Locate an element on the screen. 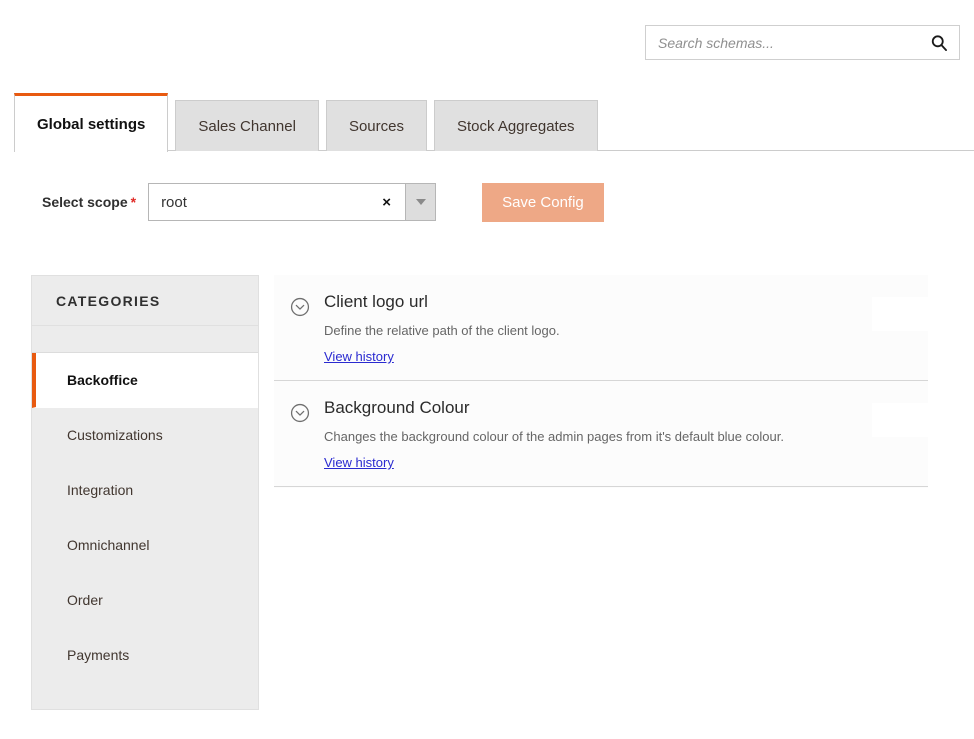  save-config-button: Save Config is located at coordinates (543, 202).